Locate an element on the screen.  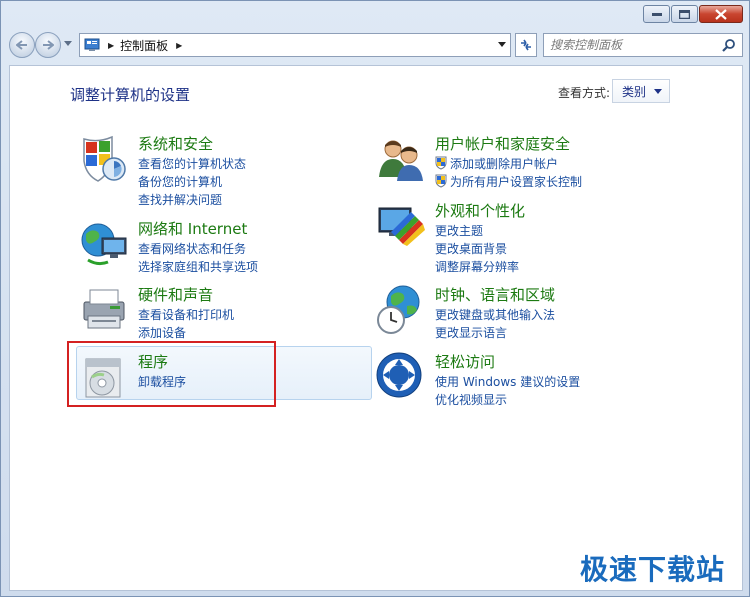
link-devices-printers: 查看设备和打印机 is located at coordinates (186, 314).